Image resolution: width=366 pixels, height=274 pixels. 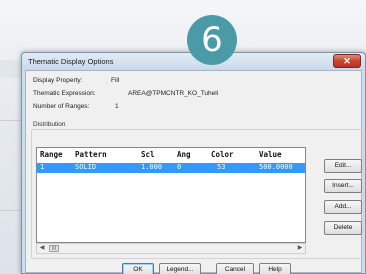 What do you see at coordinates (179, 167) in the screenshot?
I see `cell-ang: 0` at bounding box center [179, 167].